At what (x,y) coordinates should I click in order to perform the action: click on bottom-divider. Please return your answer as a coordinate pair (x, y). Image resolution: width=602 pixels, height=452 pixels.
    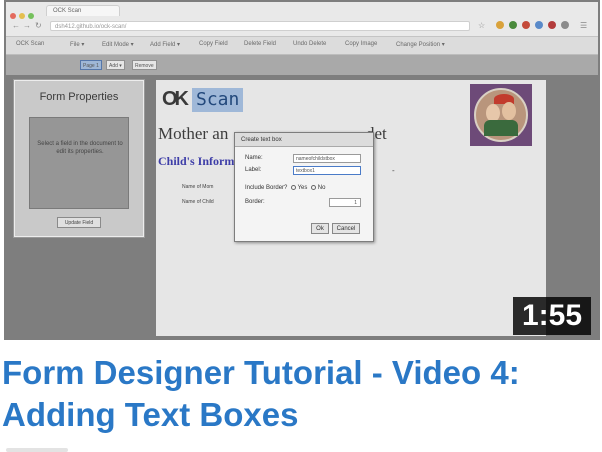
    Looking at the image, I should click on (37, 450).